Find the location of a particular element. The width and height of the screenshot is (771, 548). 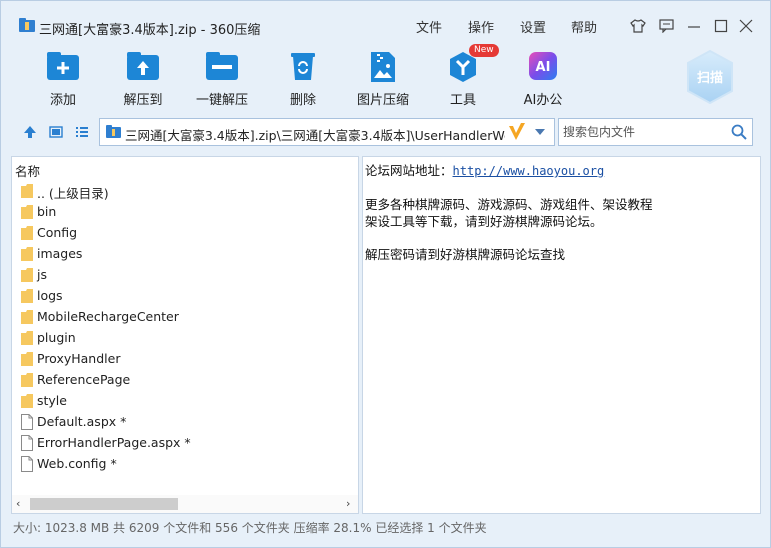

extract-to-icon is located at coordinates (143, 66).